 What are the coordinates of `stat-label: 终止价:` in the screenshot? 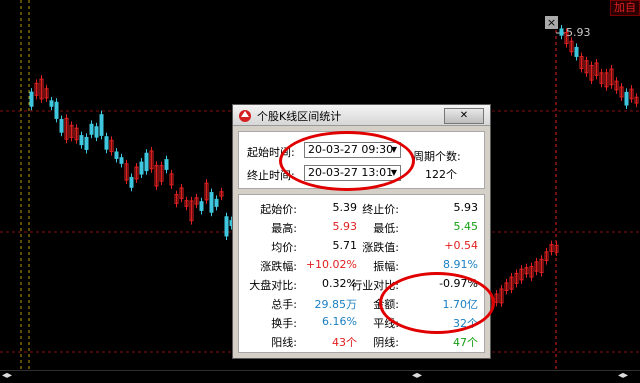 It's located at (380, 209).